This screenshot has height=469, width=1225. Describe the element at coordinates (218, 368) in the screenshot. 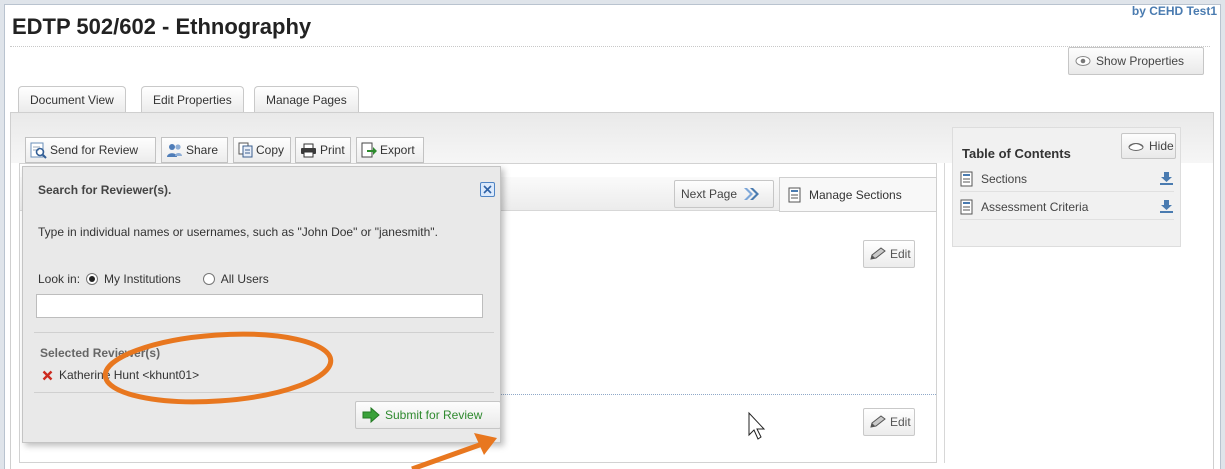

I see `annotation-highlight-ellipse` at that location.